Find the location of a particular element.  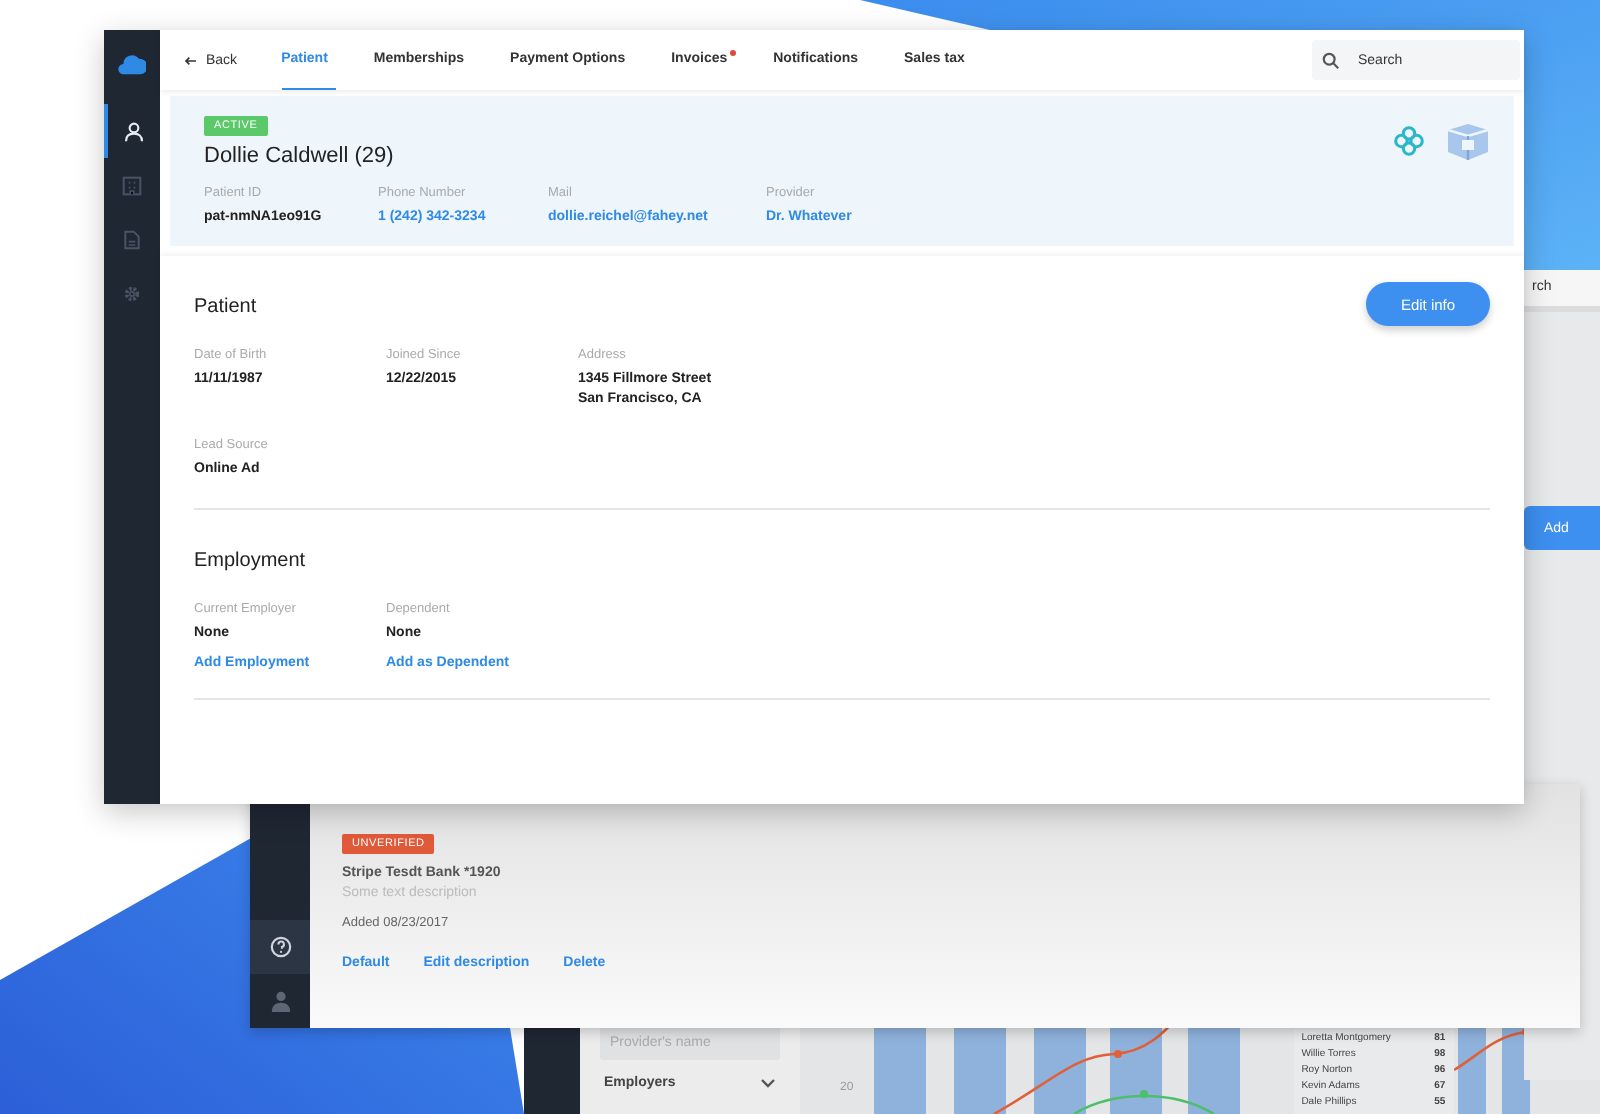

arrow-left-icon is located at coordinates (191, 60).